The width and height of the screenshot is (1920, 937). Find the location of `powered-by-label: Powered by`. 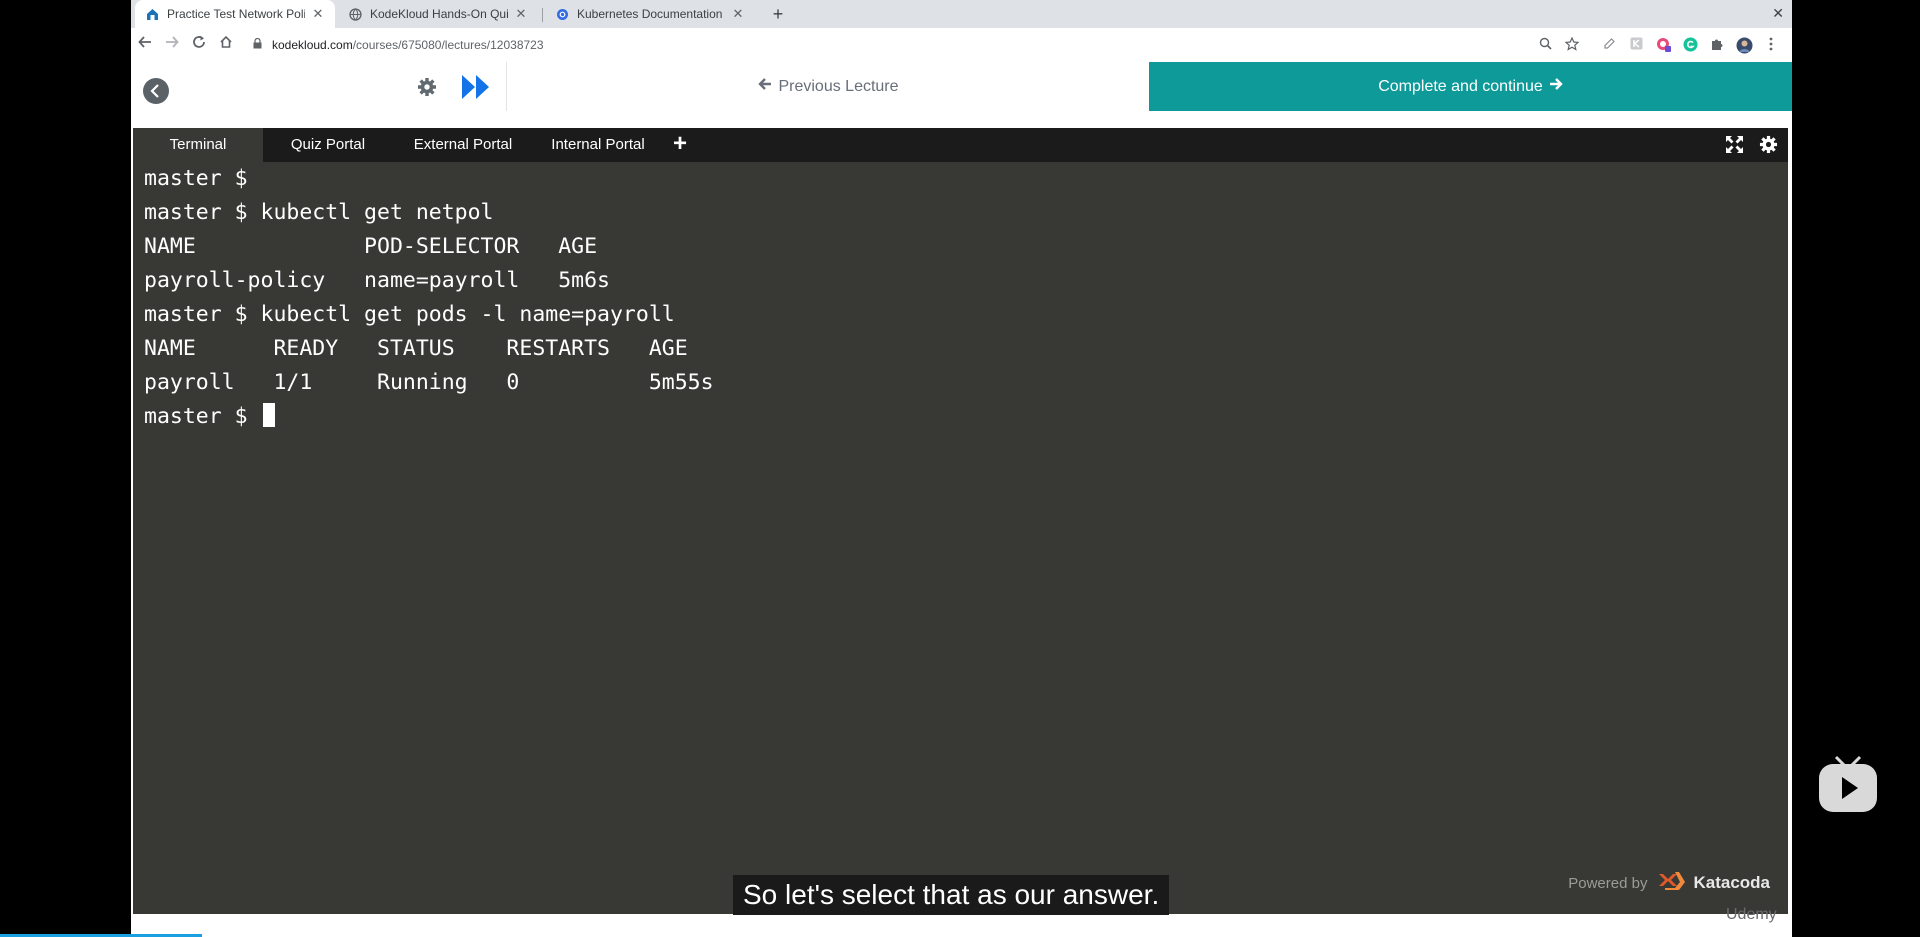

powered-by-label: Powered by is located at coordinates (1608, 883).